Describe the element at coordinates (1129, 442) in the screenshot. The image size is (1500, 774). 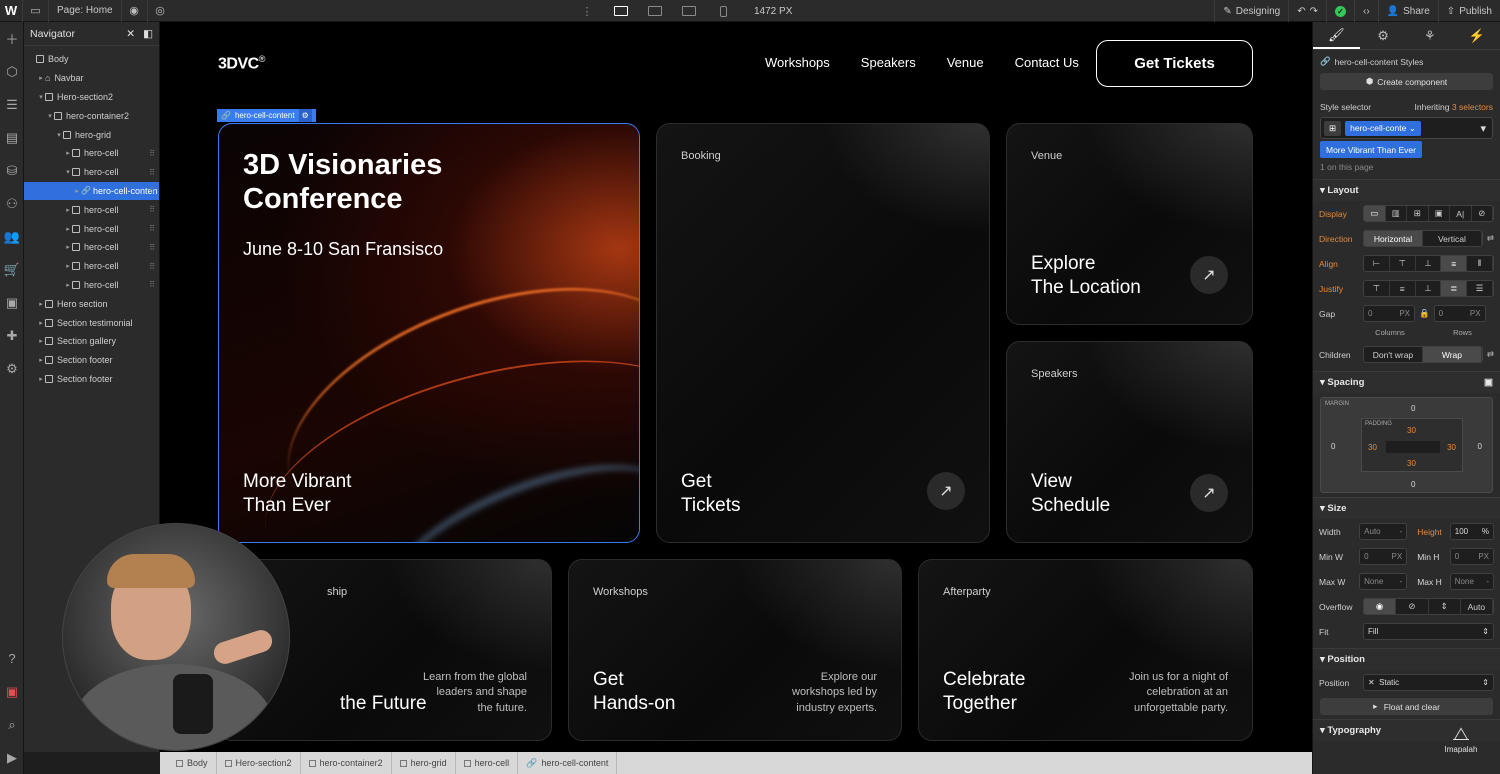
I see `hero-cell-speakers: Speakers View Schedule ↗` at that location.